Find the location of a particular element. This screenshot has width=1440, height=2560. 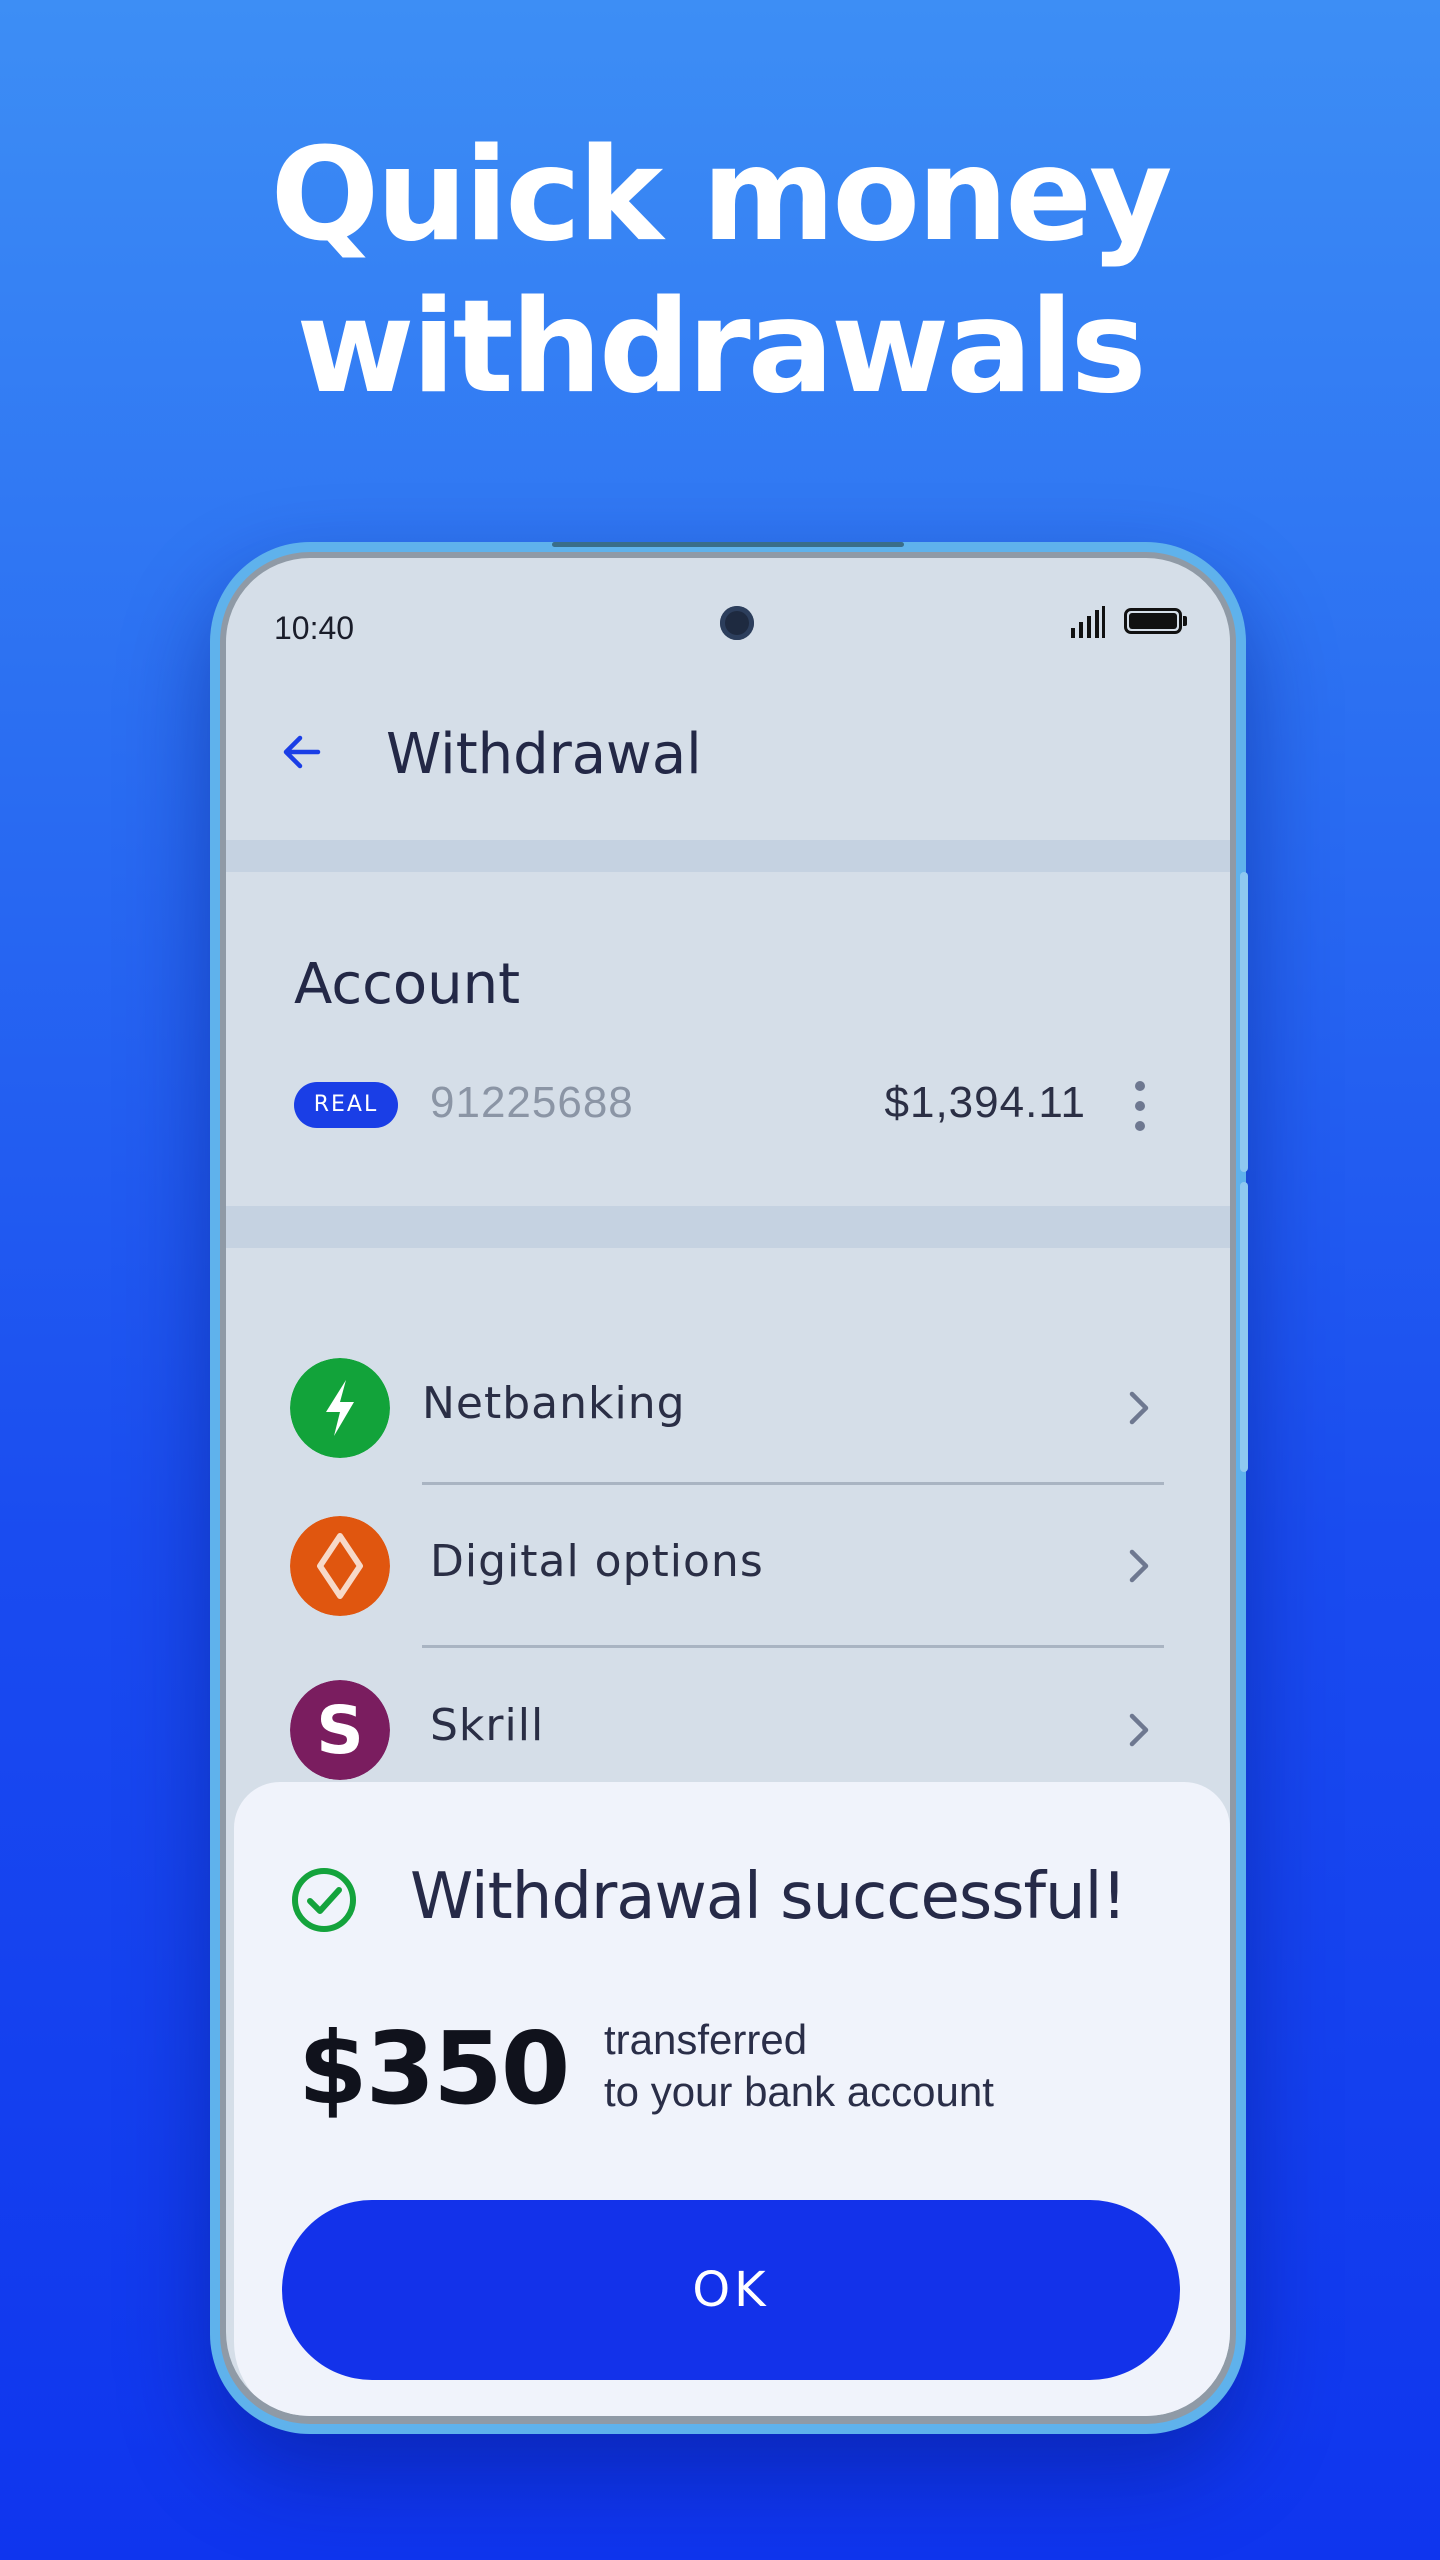

signal-bars-icon is located at coordinates (1088, 622).